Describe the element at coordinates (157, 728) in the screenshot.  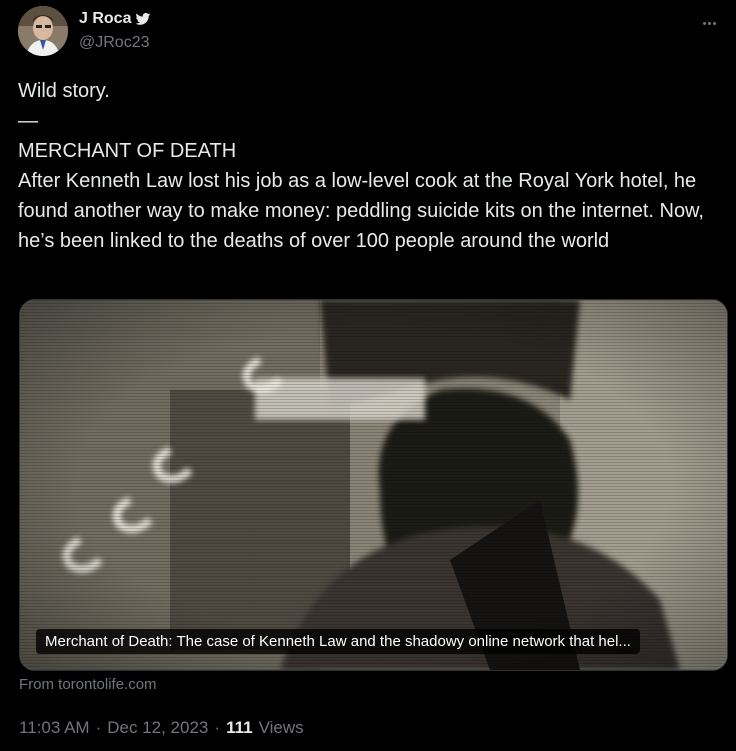
I see `tweet-date: Dec 12, 2023` at that location.